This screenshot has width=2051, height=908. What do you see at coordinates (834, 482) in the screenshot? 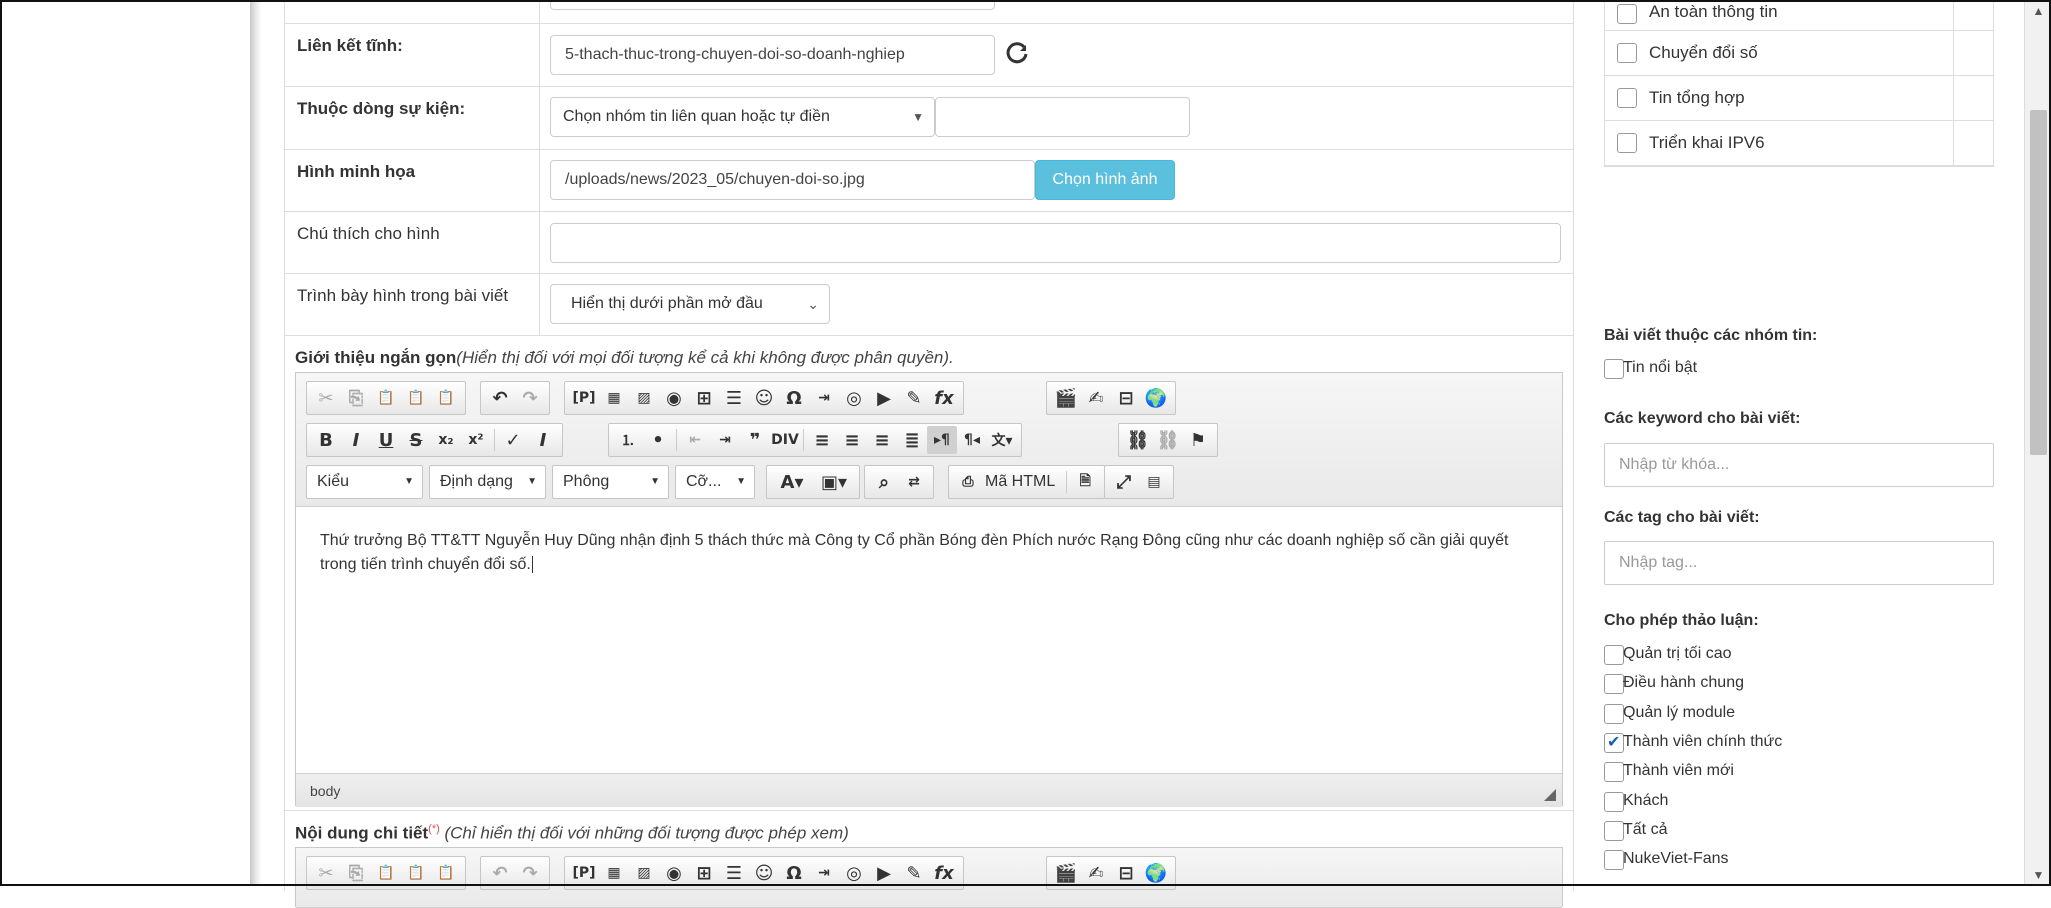
I see `bg-color-icon: ▣▾` at bounding box center [834, 482].